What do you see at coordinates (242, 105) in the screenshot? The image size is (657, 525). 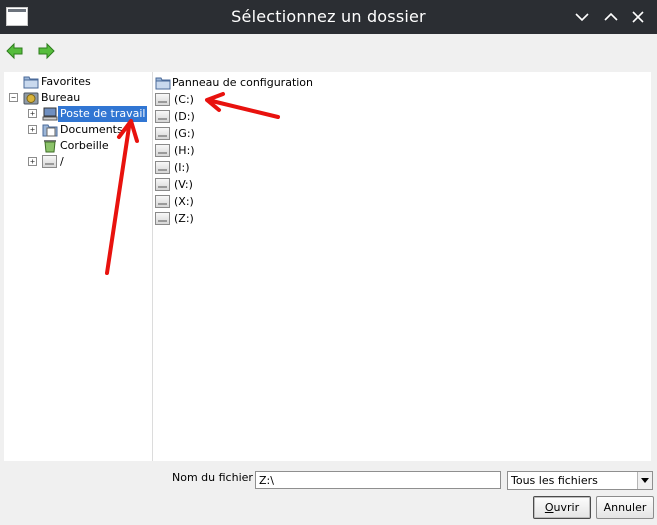 I see `annotation-arrow-drive` at bounding box center [242, 105].